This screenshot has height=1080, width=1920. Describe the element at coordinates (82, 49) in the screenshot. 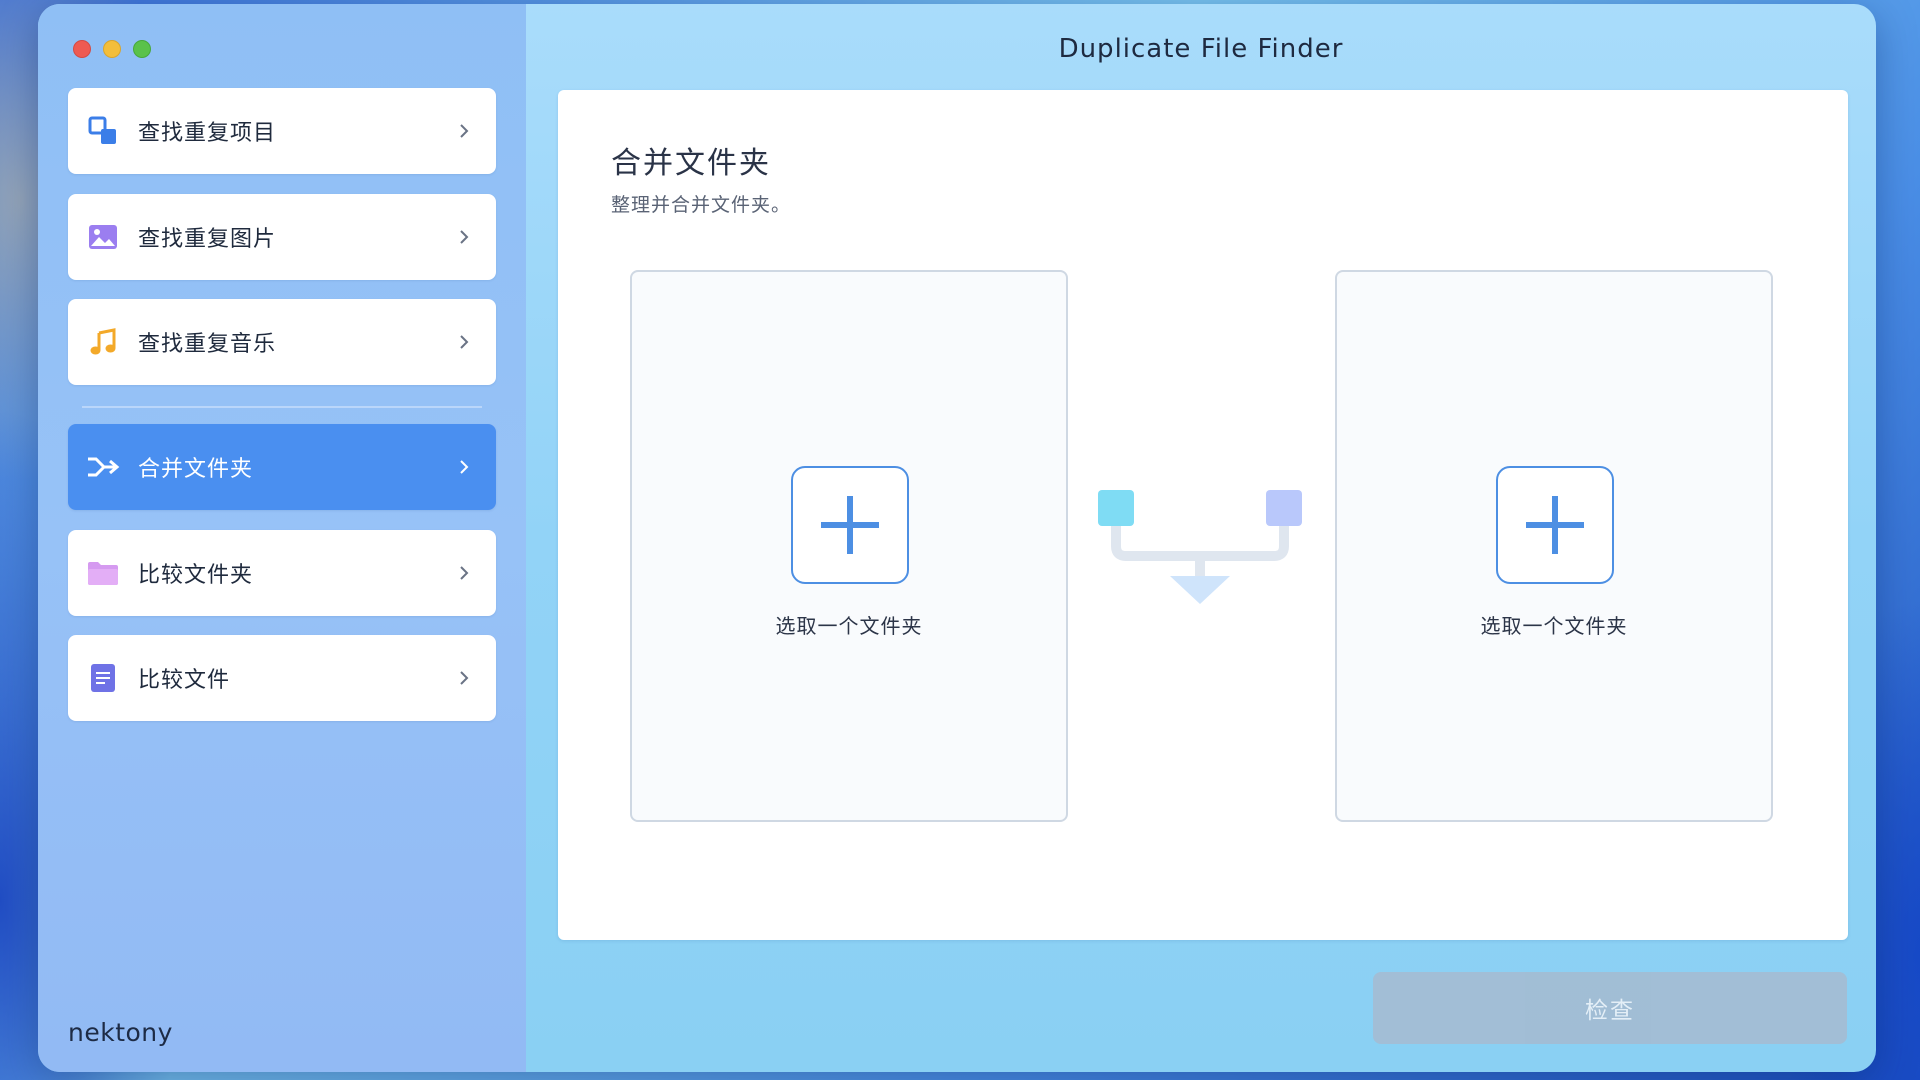

I see `close-window-button` at that location.